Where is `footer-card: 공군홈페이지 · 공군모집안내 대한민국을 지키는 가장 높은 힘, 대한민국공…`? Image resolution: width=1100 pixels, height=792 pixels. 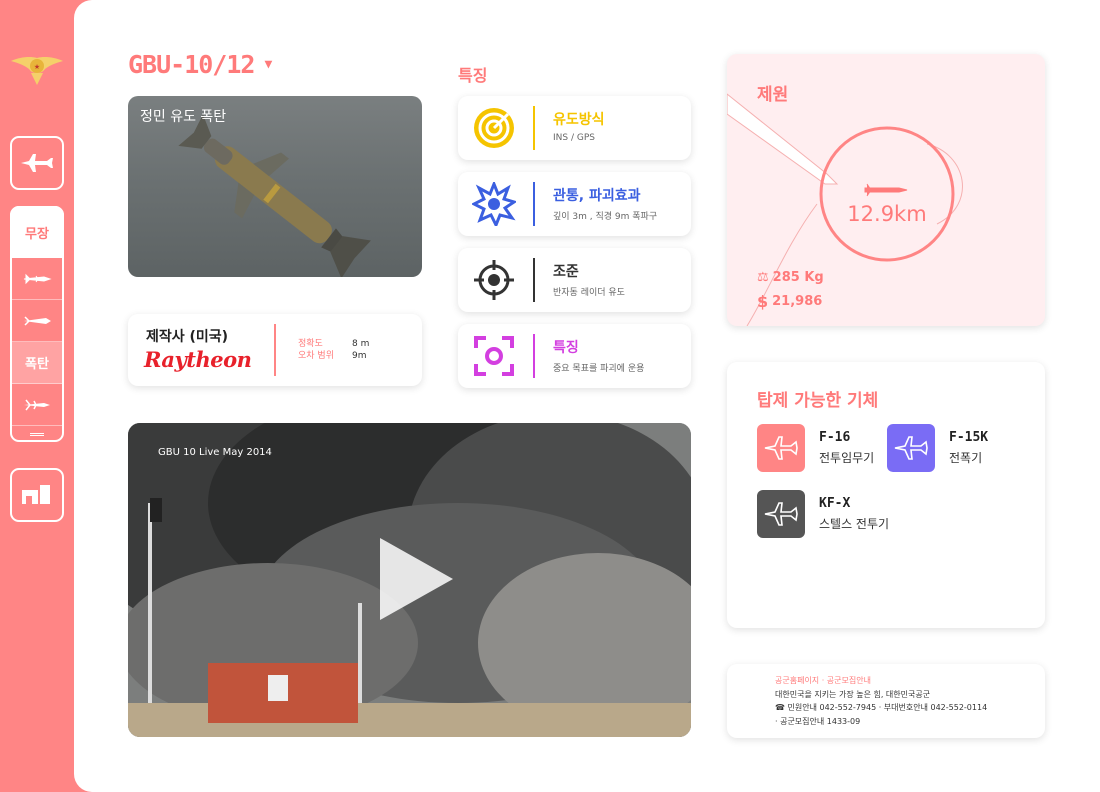
footer-card: 공군홈페이지 · 공군모집안내 대한민국을 지키는 가장 높은 힘, 대한민국공… is located at coordinates (886, 701).